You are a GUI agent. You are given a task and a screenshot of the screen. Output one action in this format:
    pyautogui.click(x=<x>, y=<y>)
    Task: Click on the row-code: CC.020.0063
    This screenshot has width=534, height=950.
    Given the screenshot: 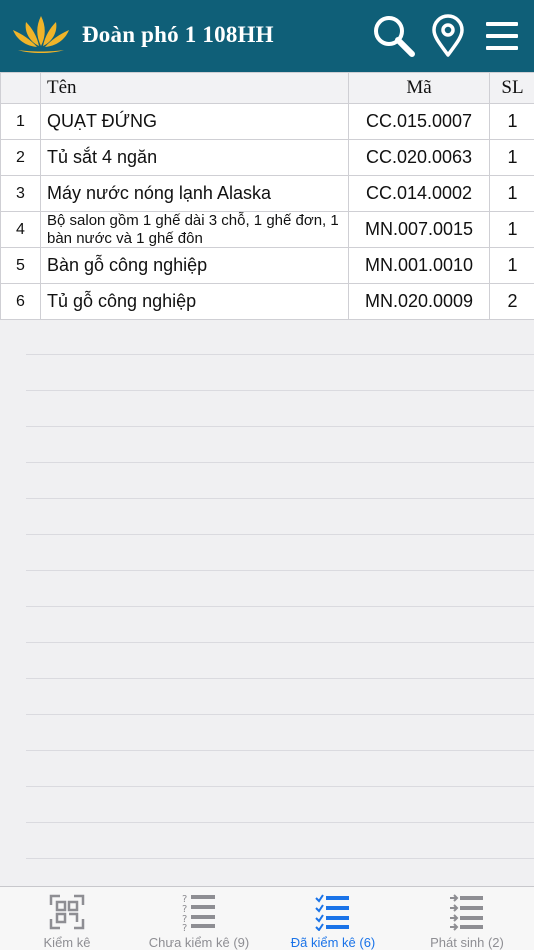 What is the action you would take?
    pyautogui.click(x=419, y=157)
    